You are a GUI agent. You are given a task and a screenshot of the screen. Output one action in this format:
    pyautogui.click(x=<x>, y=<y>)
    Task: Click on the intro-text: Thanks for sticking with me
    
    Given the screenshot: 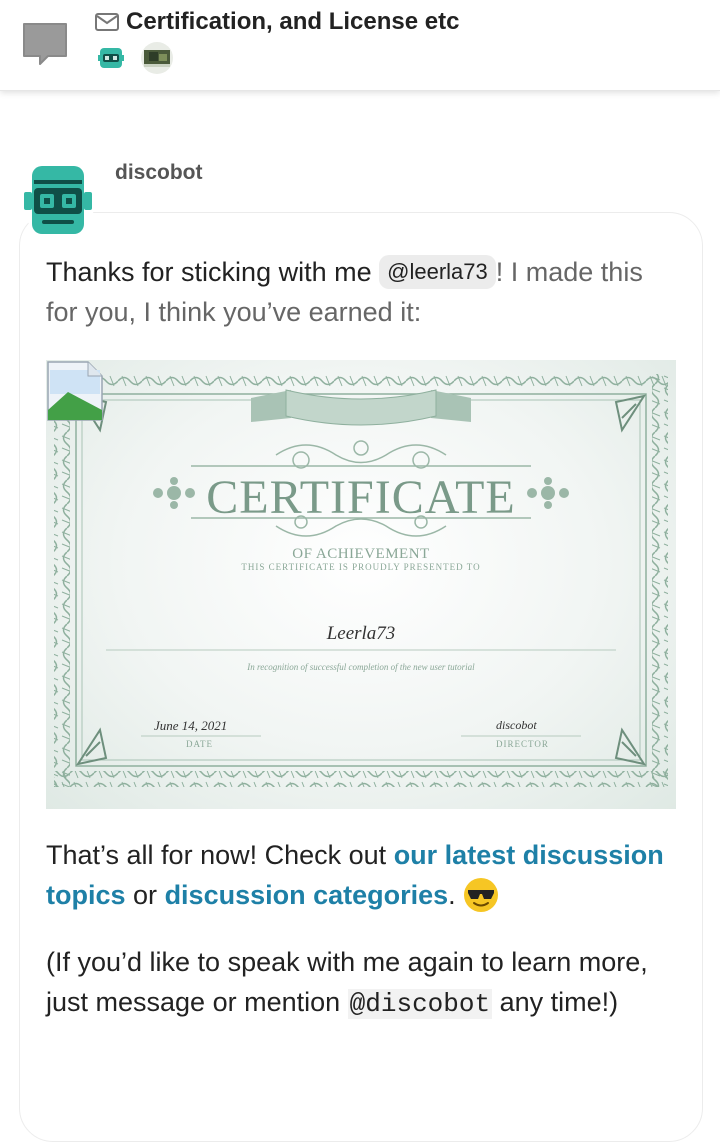 What is the action you would take?
    pyautogui.click(x=209, y=272)
    